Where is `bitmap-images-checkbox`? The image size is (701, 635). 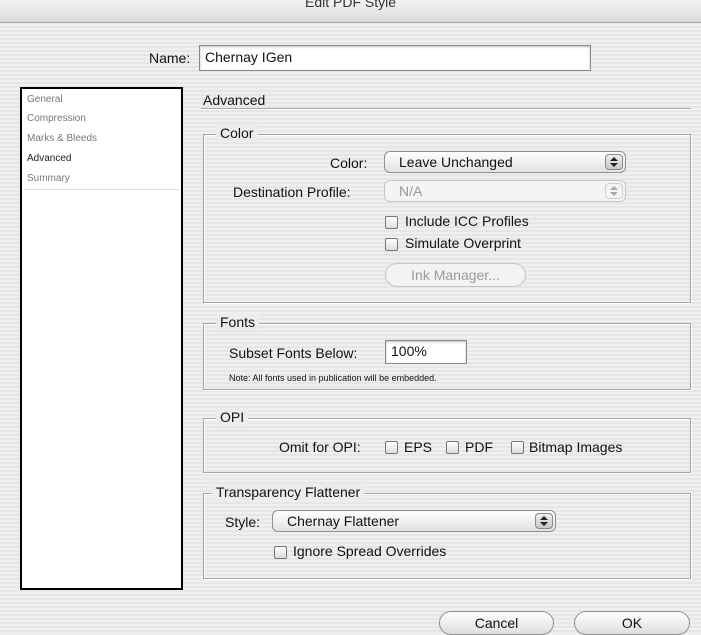 bitmap-images-checkbox is located at coordinates (517, 447).